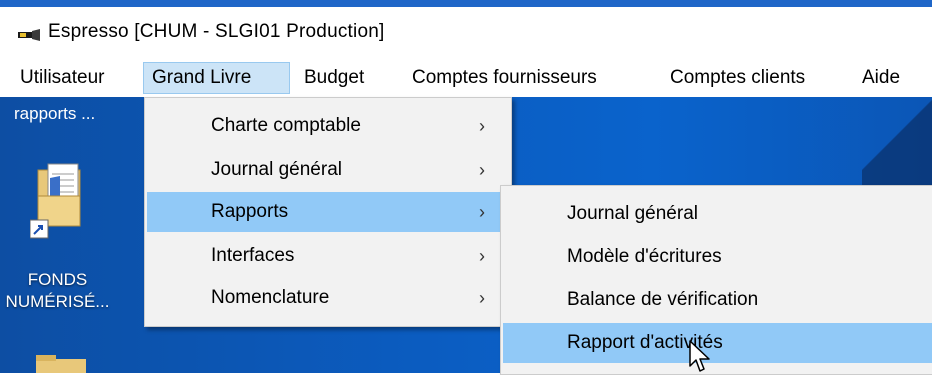 The width and height of the screenshot is (932, 375). I want to click on submenu-item-label: Modèle d'écritures, so click(644, 256).